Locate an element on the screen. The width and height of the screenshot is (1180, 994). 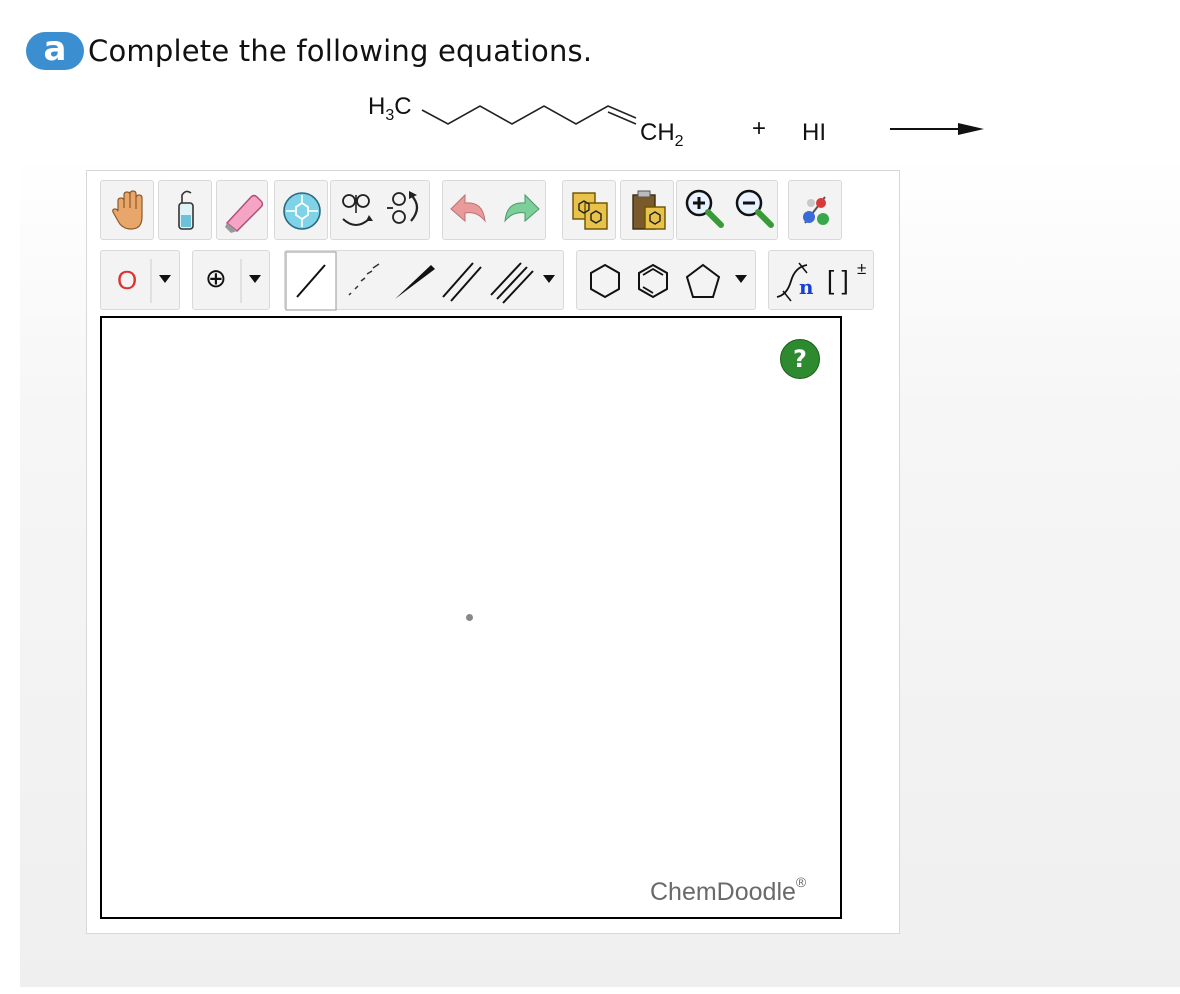
bracket-icon: [ ] is located at coordinates (838, 280).